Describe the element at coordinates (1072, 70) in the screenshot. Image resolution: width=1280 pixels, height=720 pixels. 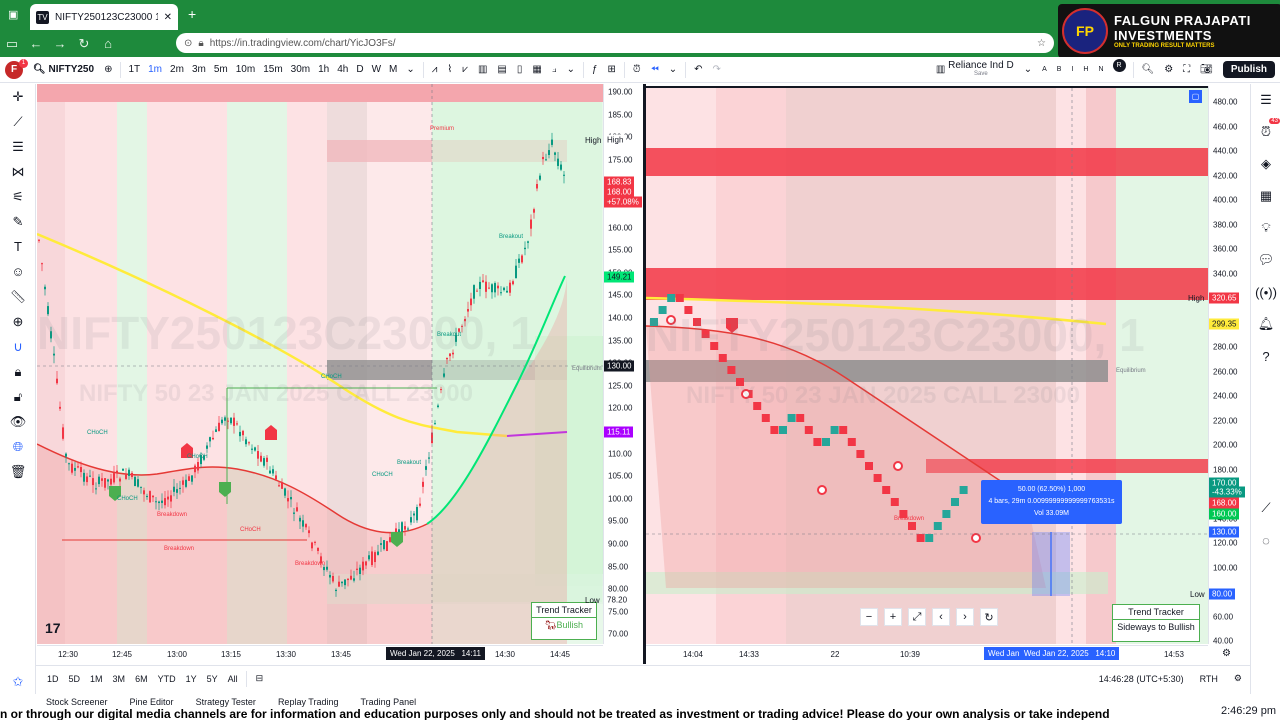
I see `letter-button-i: I` at that location.